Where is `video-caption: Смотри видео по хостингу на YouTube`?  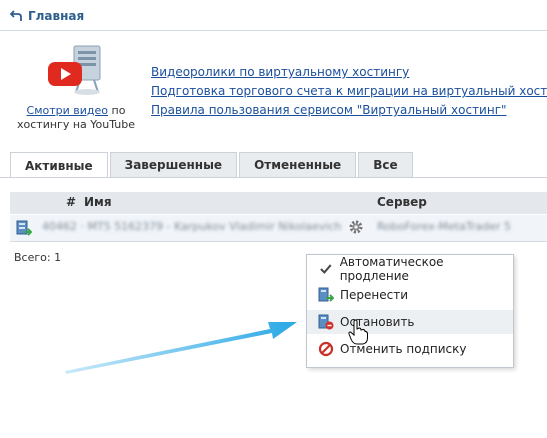 video-caption: Смотри видео по хостингу на YouTube is located at coordinates (76, 117).